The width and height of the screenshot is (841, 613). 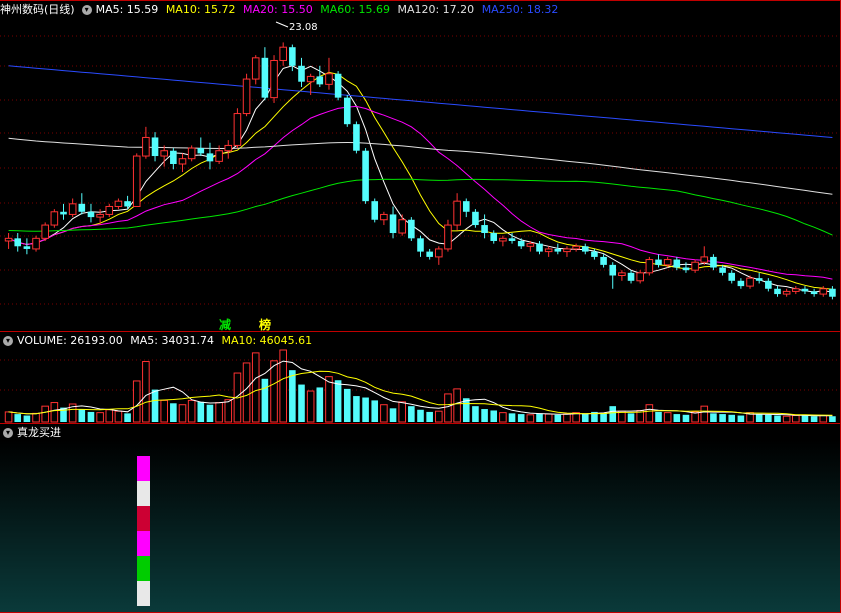 I want to click on volume-ma-lines, so click(x=420, y=388).